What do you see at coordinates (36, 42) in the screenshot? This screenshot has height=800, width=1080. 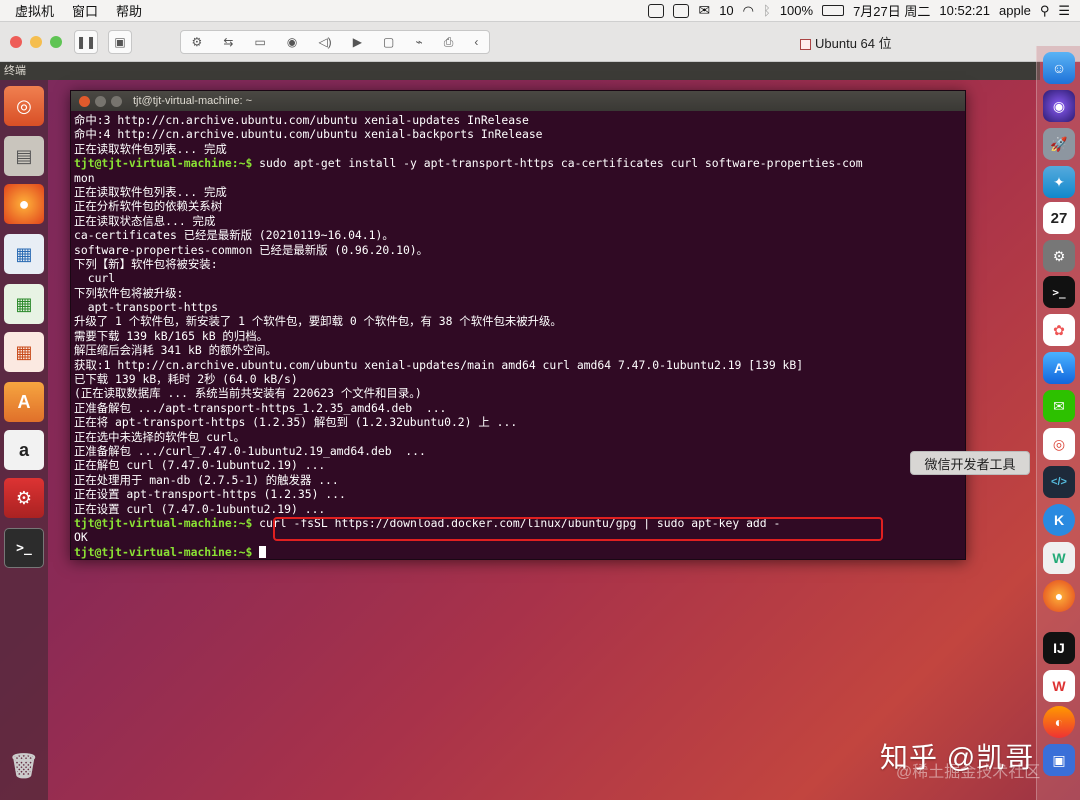 I see `minimize-window-button` at bounding box center [36, 42].